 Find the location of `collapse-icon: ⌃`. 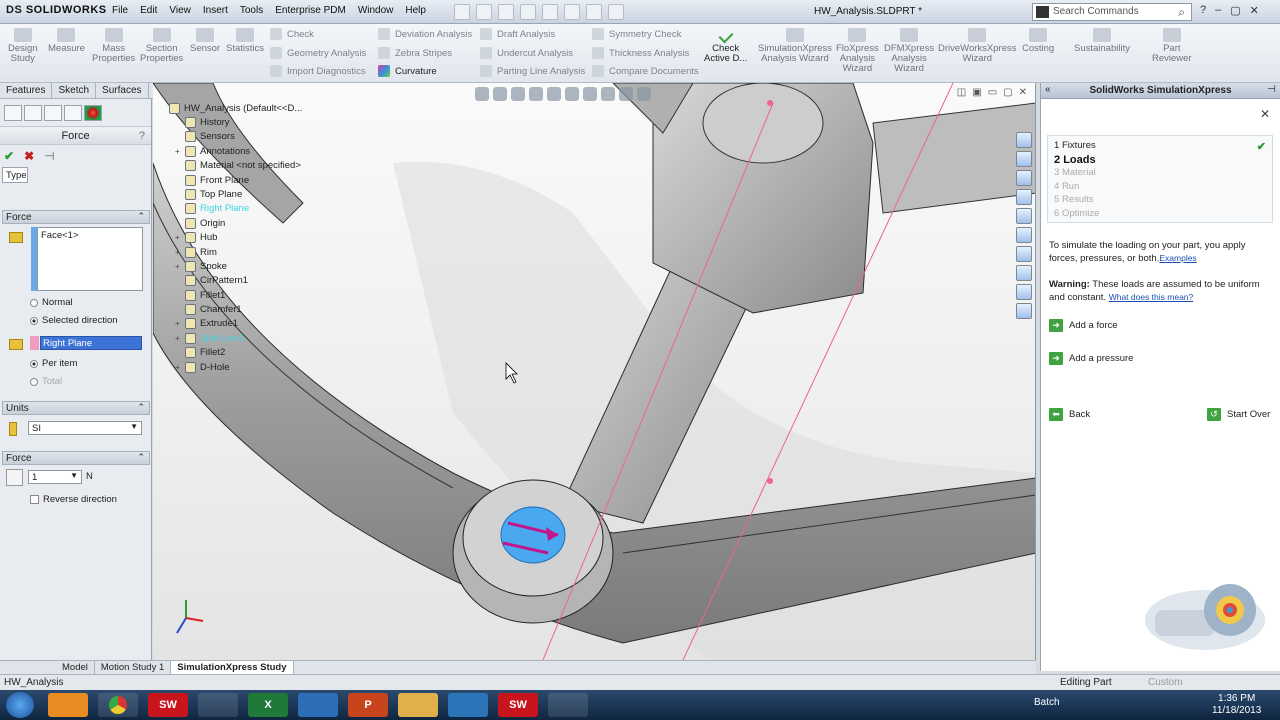

collapse-icon: ⌃ is located at coordinates (141, 216).